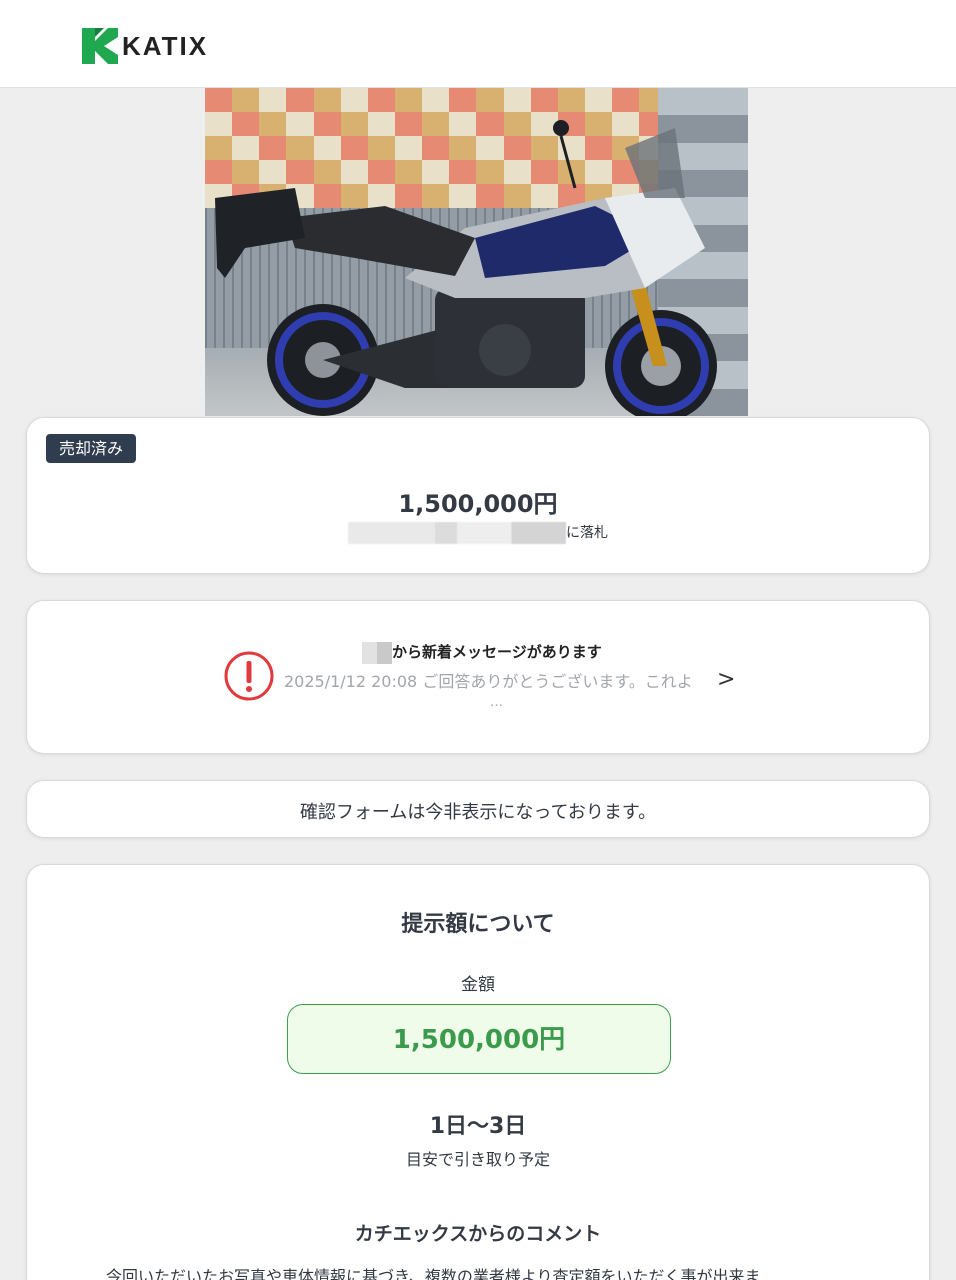  Describe the element at coordinates (497, 652) in the screenshot. I see `message-title-text: から新着メッセージがあります` at that location.